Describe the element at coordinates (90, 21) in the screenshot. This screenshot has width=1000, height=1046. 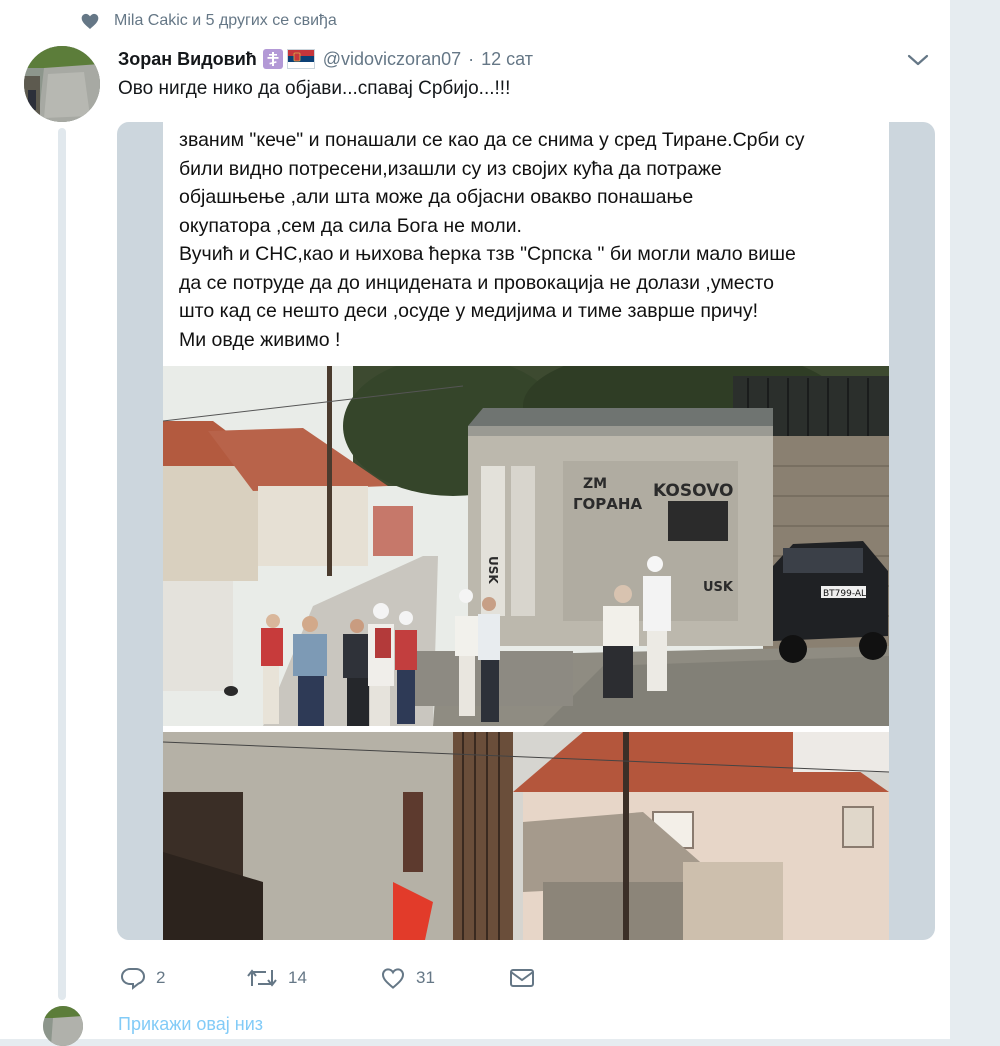
I see `heart-icon` at that location.